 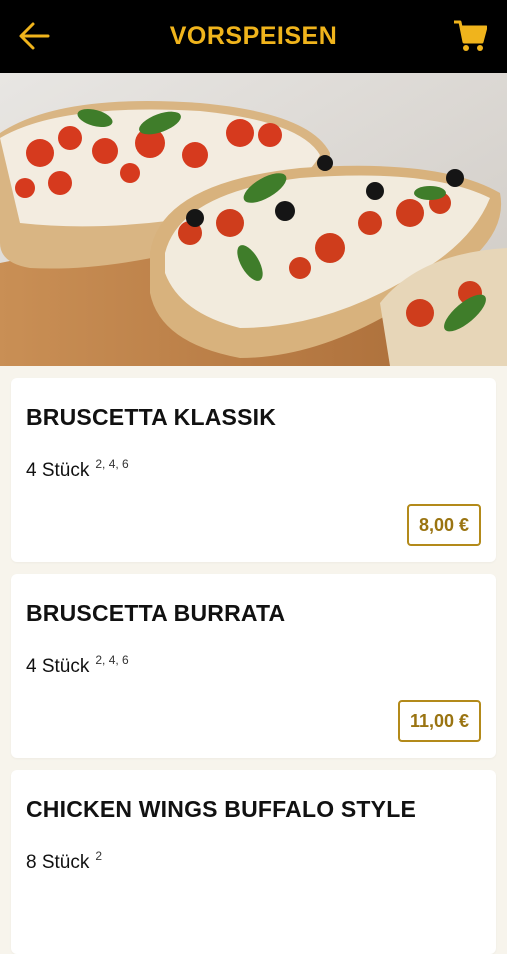 What do you see at coordinates (99, 856) in the screenshot?
I see `menu-item-allergens: 2` at bounding box center [99, 856].